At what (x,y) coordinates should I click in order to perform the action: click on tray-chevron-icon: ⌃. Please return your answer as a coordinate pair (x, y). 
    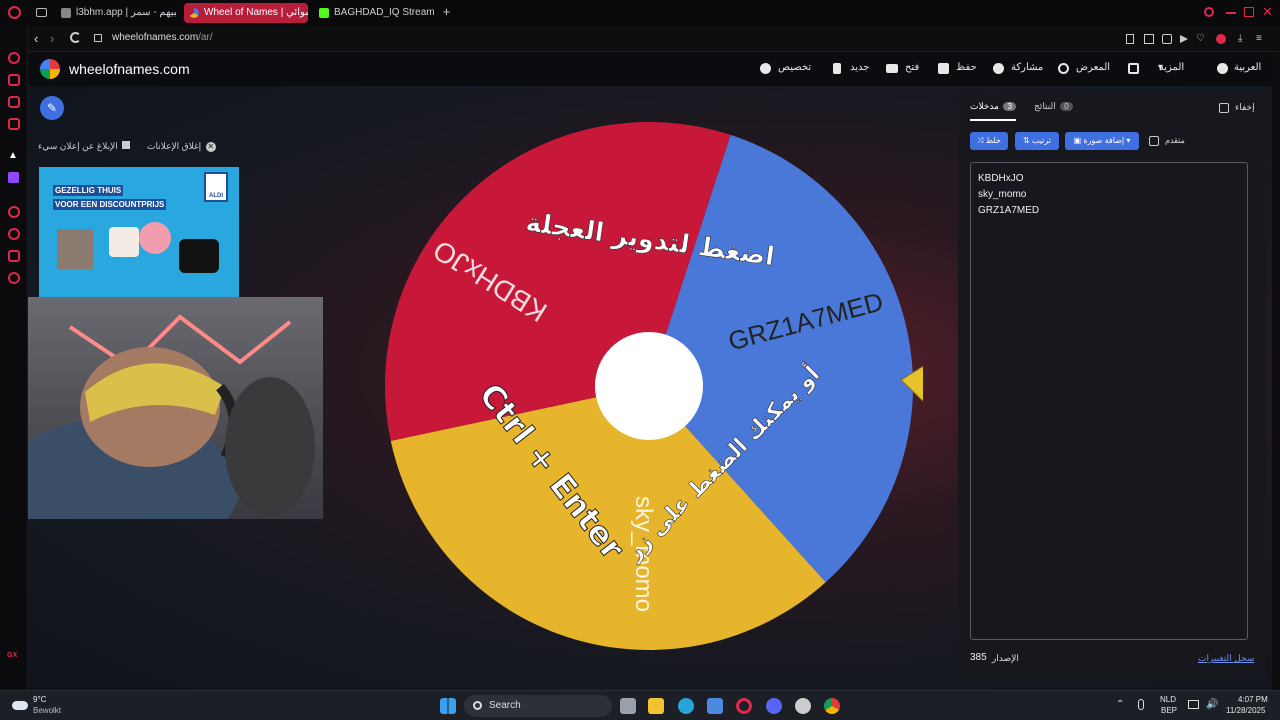
    Looking at the image, I should click on (1120, 704).